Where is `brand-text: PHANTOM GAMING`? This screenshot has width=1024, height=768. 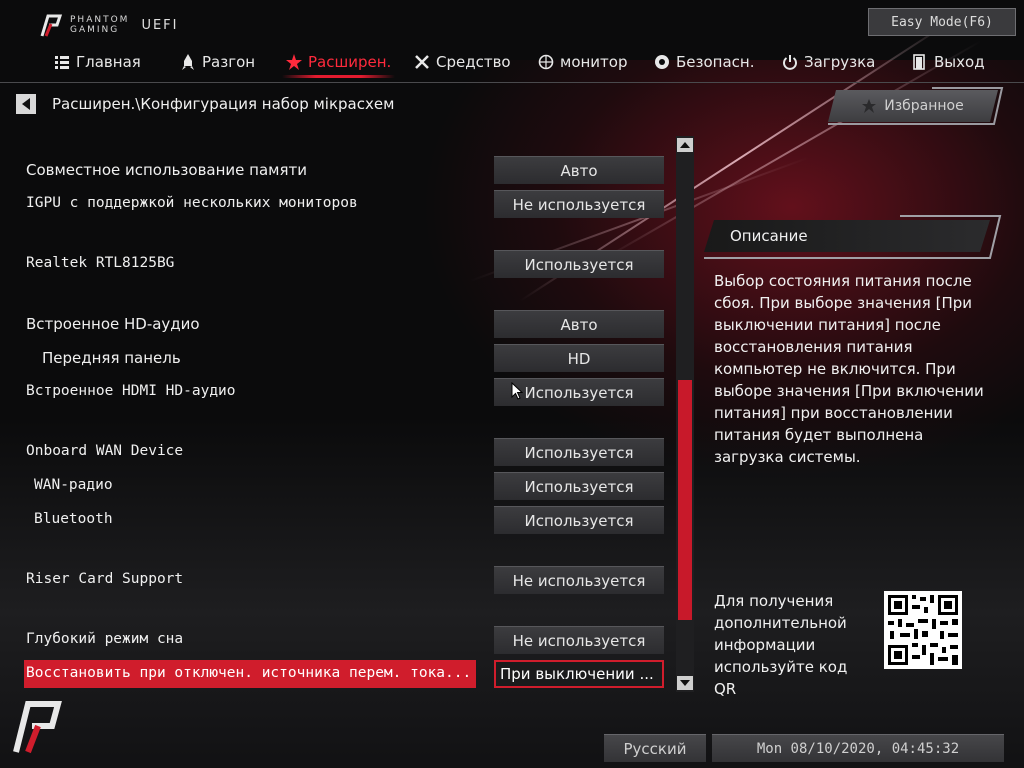
brand-text: PHANTOM GAMING is located at coordinates (99, 25).